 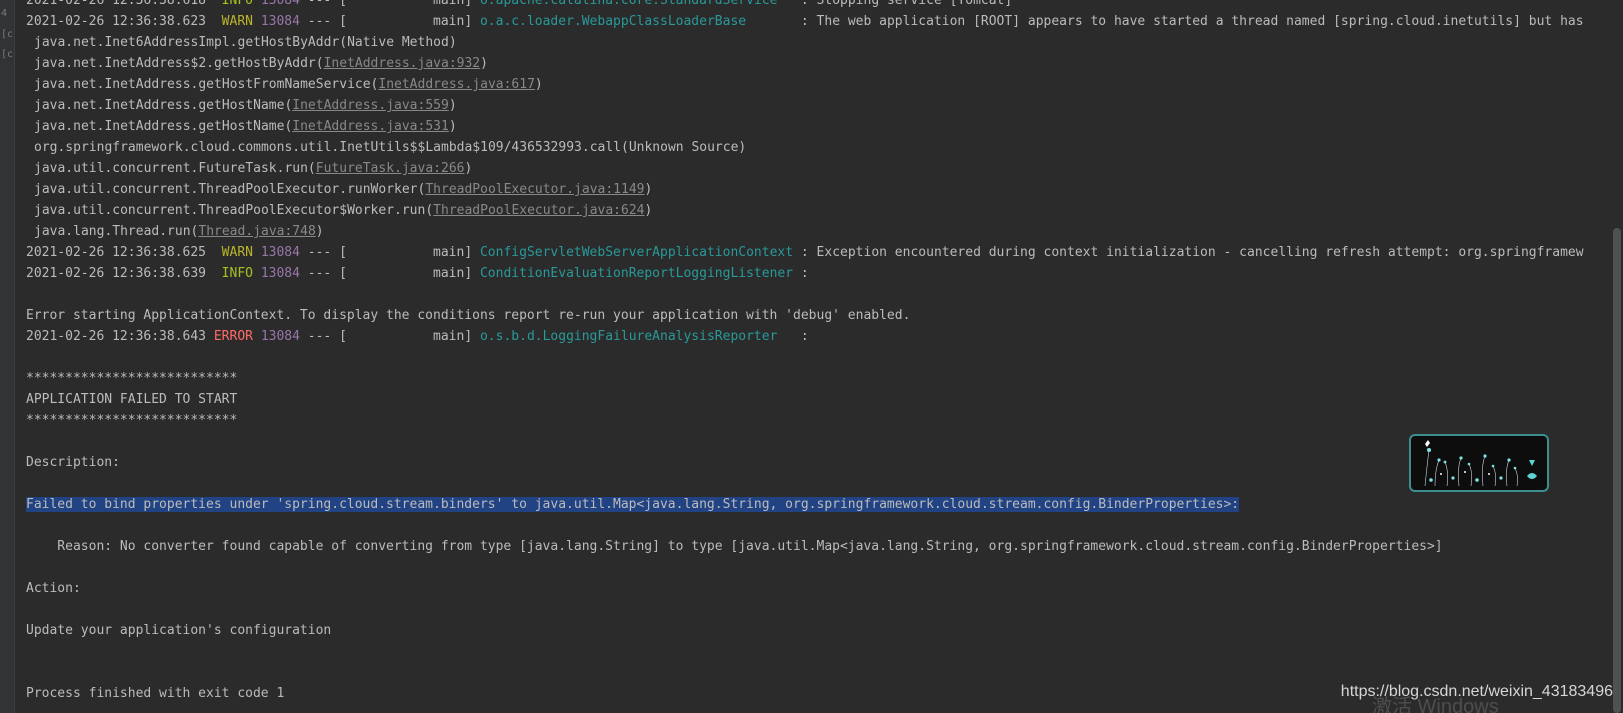 I want to click on description-label: Description:, so click(x=73, y=462).